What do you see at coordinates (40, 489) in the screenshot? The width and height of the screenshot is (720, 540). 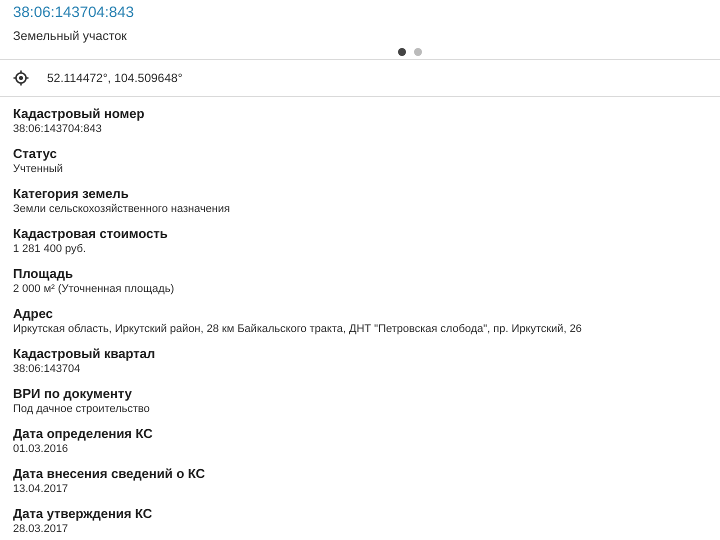 I see `field-value: 13.04.2017` at bounding box center [40, 489].